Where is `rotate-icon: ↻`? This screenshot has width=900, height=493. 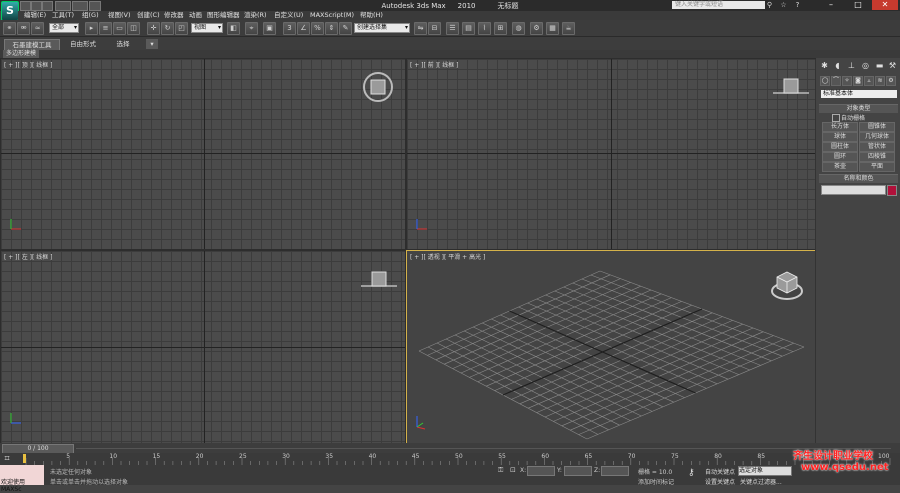
rotate-icon: ↻ is located at coordinates (167, 28).